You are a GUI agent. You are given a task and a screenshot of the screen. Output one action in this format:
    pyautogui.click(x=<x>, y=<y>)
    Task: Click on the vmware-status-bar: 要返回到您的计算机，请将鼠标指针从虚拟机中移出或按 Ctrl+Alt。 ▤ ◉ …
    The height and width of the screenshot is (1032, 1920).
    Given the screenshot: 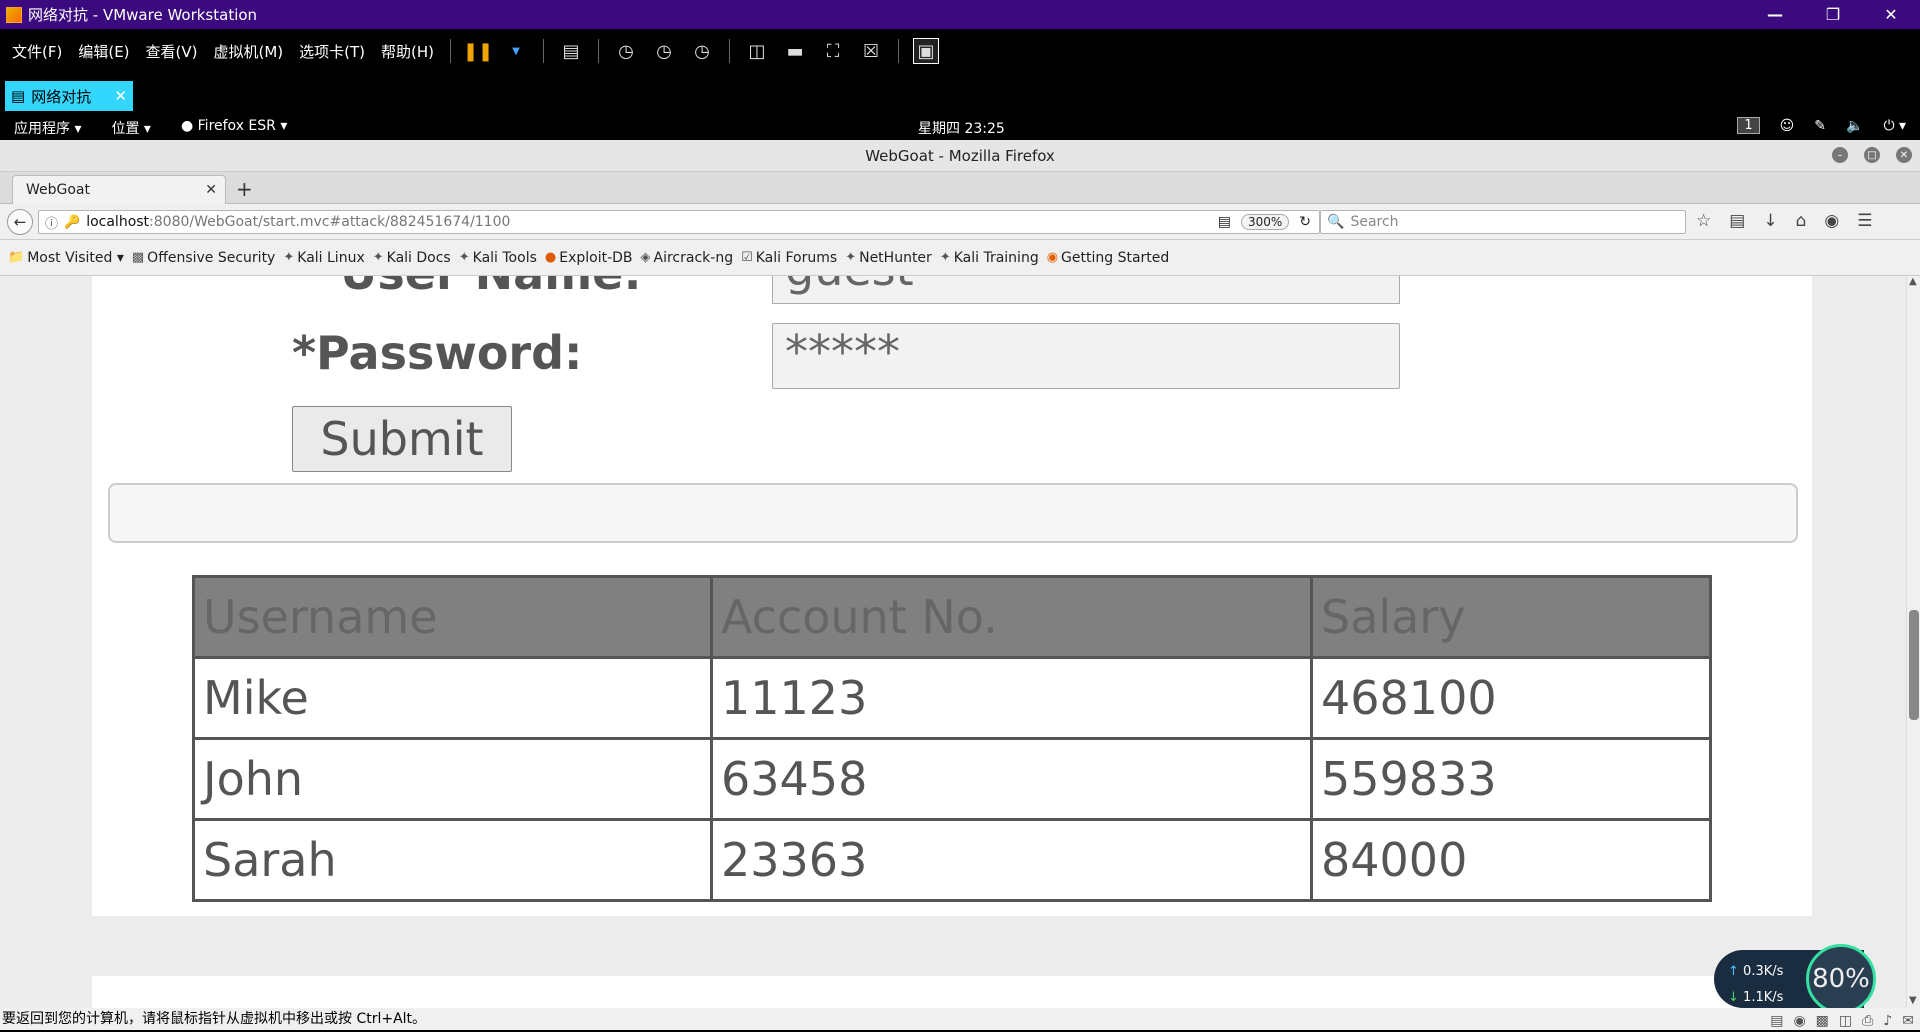 What is the action you would take?
    pyautogui.click(x=960, y=1019)
    